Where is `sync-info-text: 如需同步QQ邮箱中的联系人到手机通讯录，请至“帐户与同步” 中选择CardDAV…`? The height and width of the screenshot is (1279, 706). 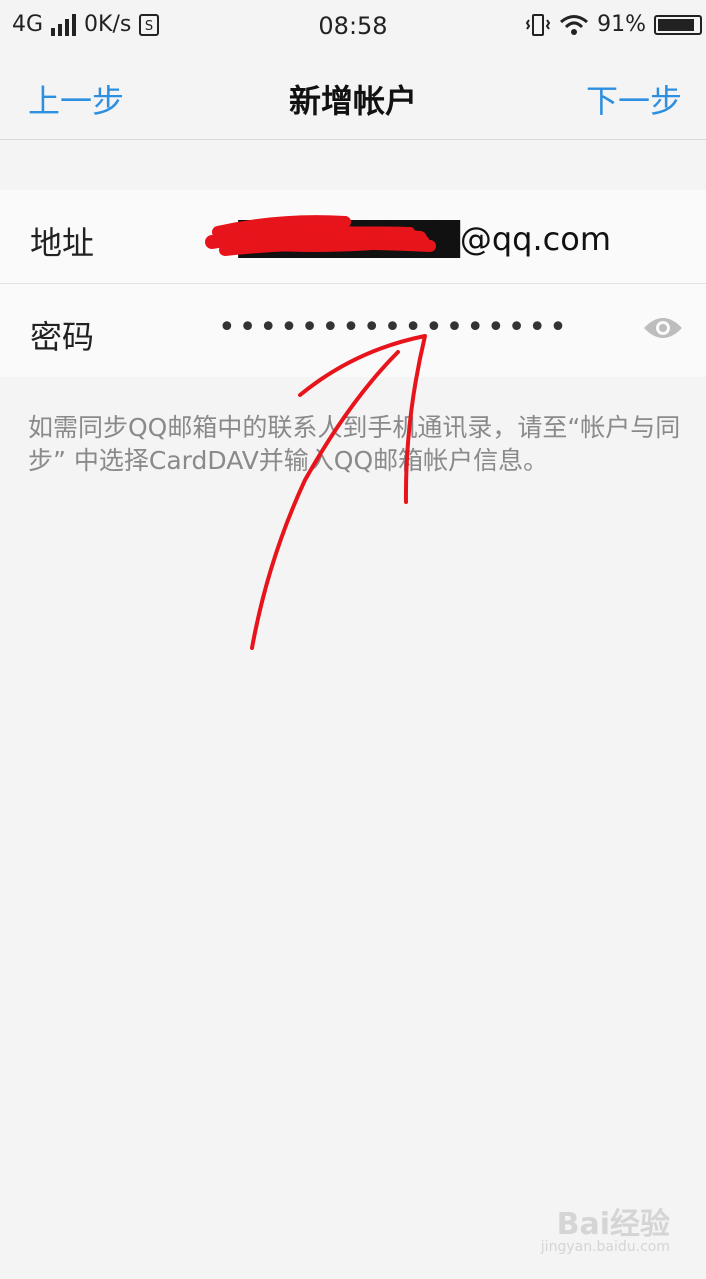 sync-info-text: 如需同步QQ邮箱中的联系人到手机通讯录，请至“帐户与同步” 中选择CardDAV… is located at coordinates (354, 444).